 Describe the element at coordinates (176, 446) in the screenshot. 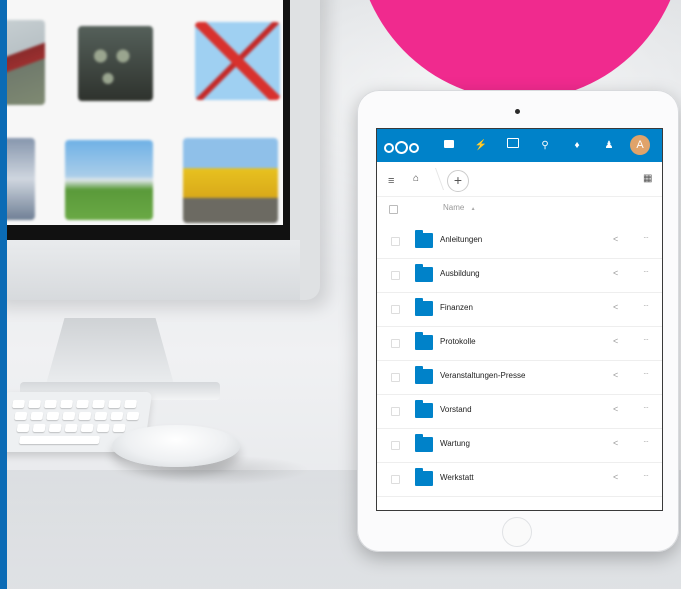

I see `magic-mouse` at that location.